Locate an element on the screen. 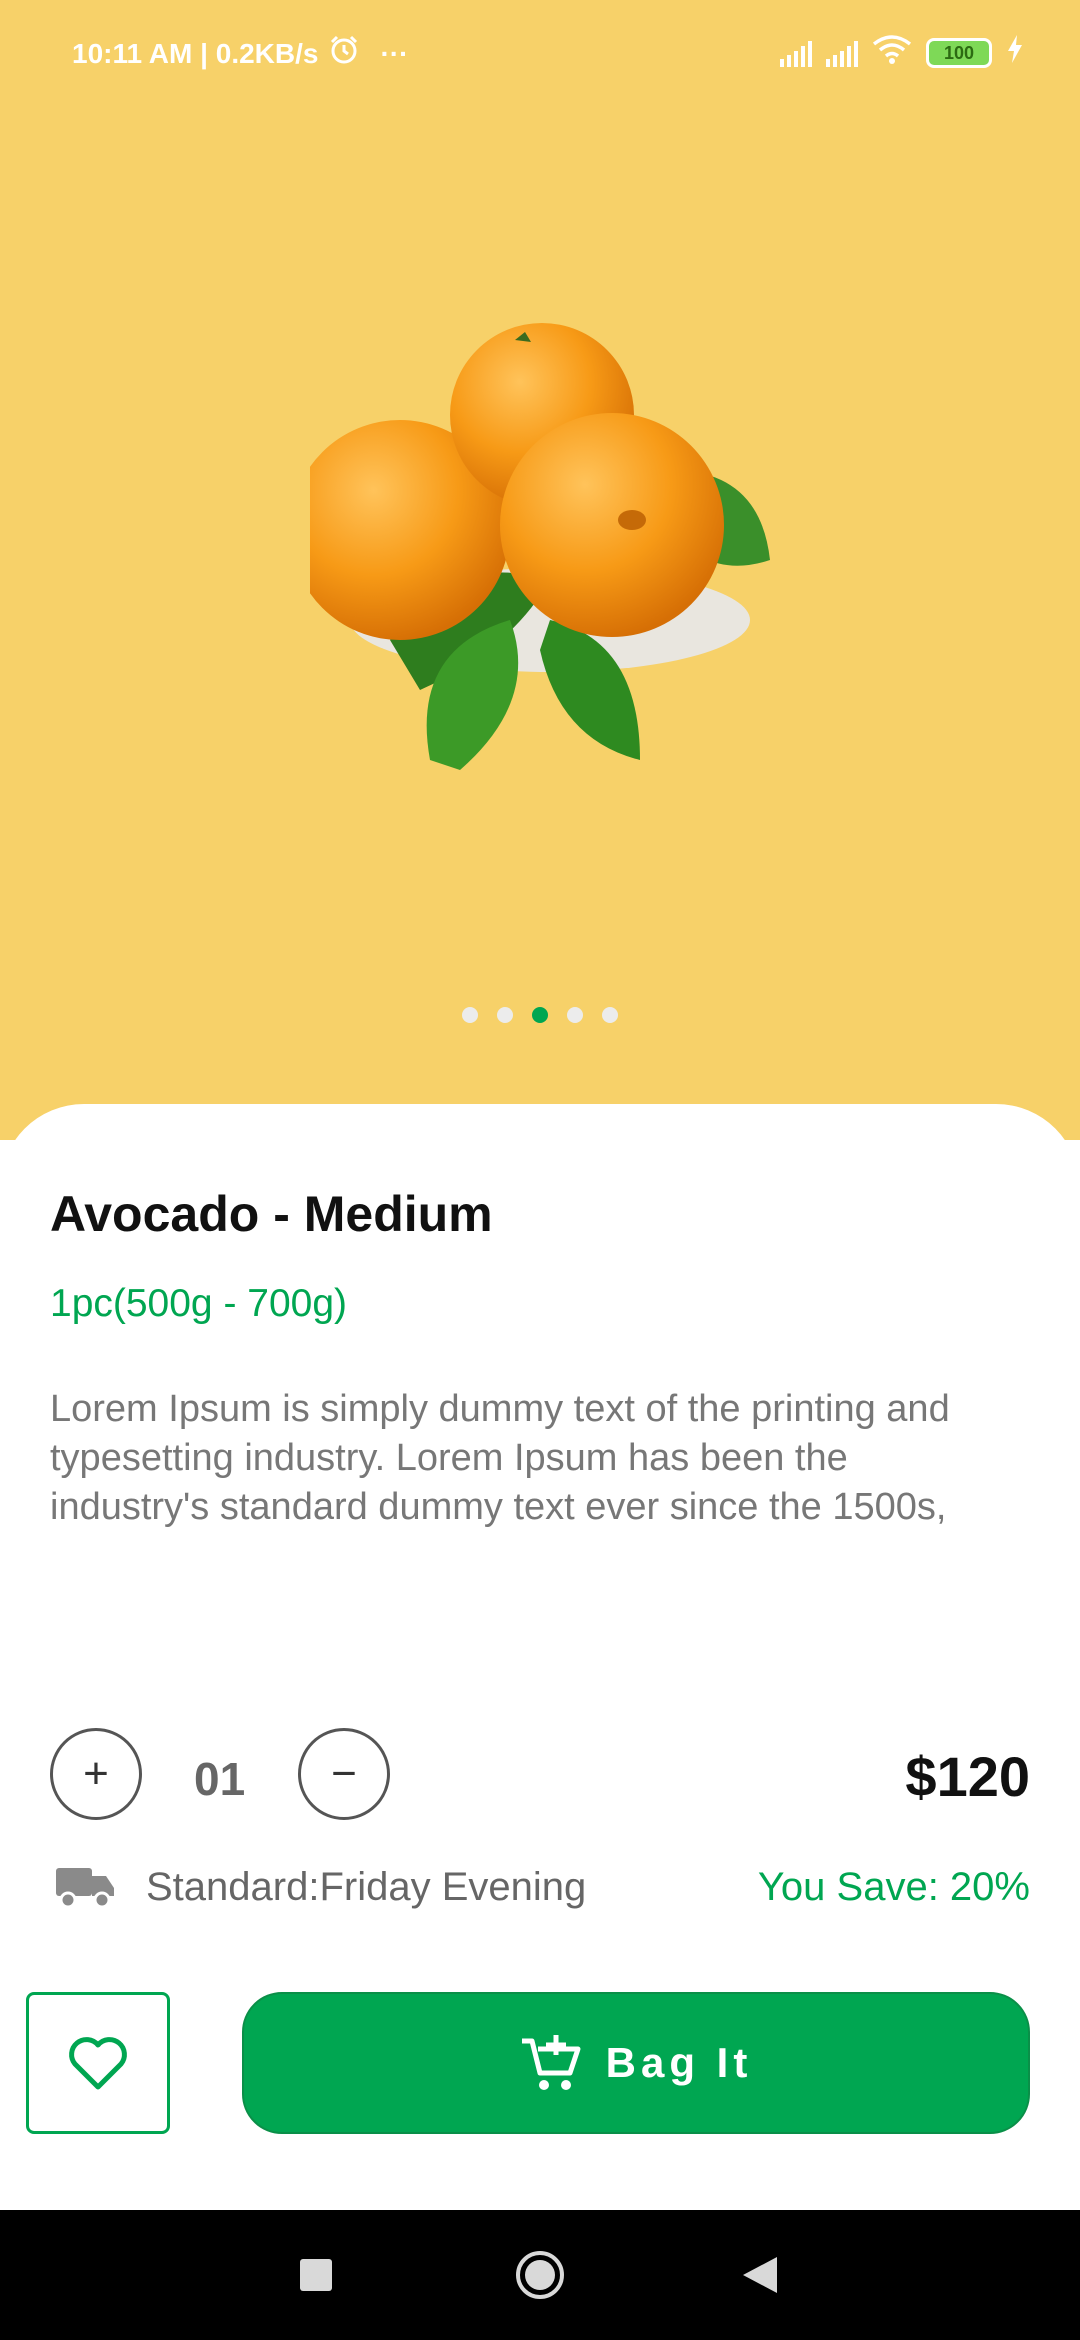  bag-it-label: Bag It is located at coordinates (679, 2062).